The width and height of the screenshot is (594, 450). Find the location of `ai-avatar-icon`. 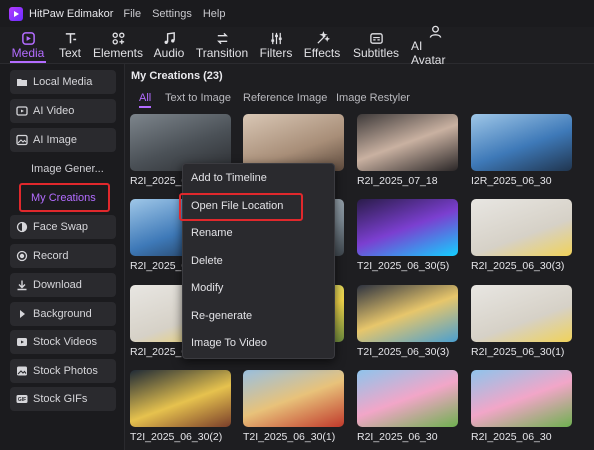

ai-avatar-icon is located at coordinates (435, 31).